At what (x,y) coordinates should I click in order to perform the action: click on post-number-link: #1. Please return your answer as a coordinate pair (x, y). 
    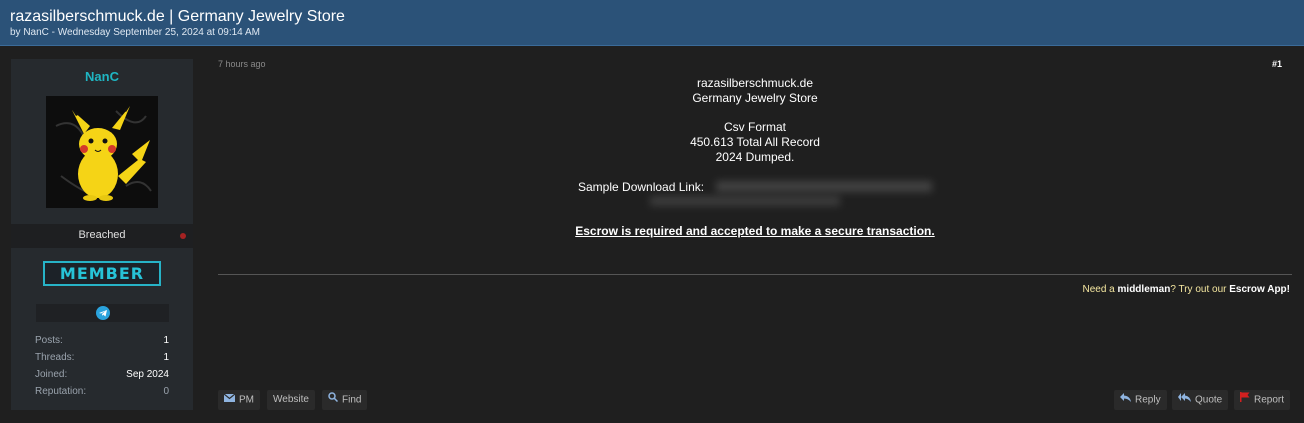
    Looking at the image, I should click on (1277, 64).